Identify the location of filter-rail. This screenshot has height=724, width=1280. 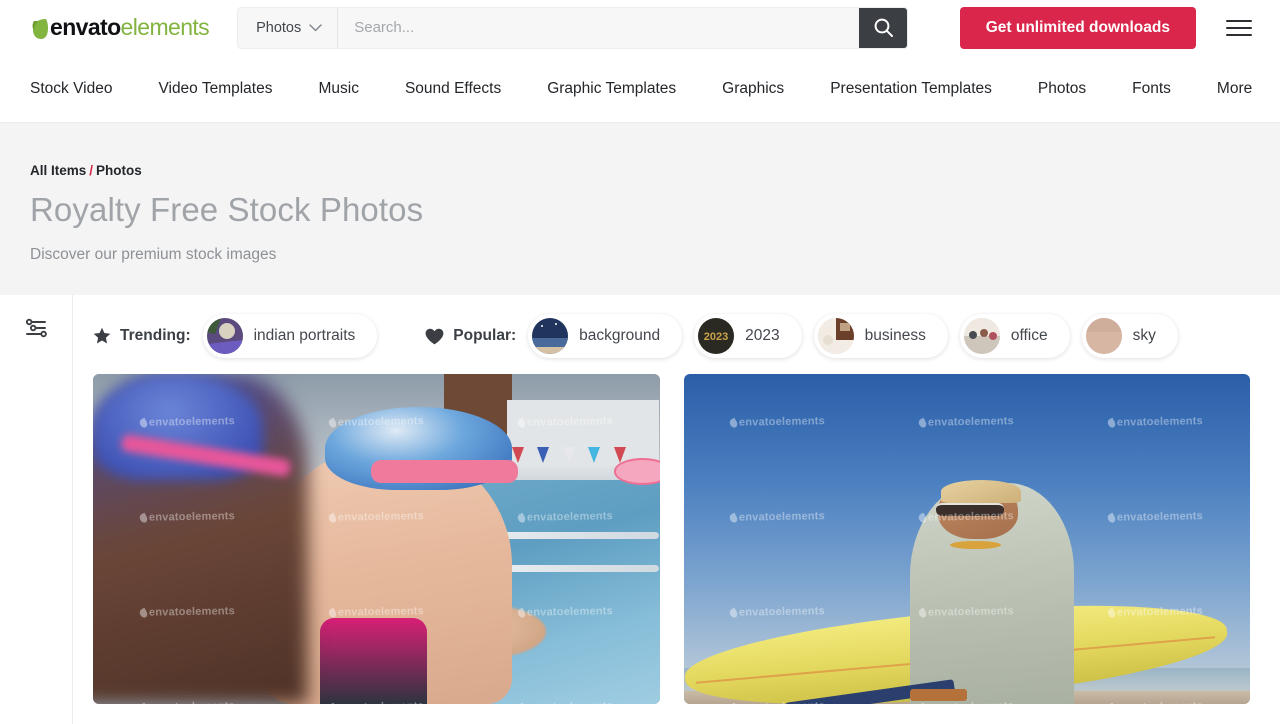
(36, 509).